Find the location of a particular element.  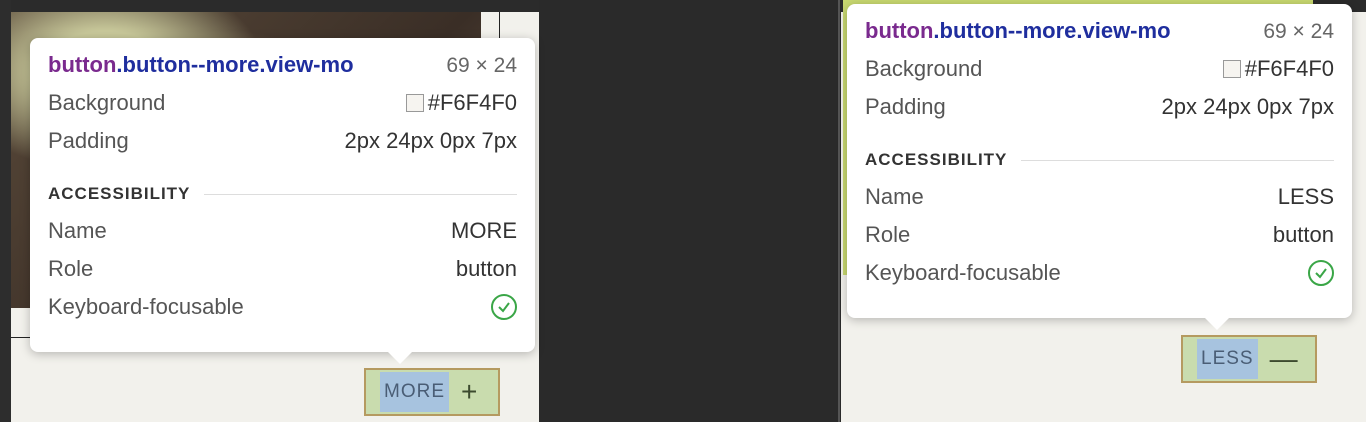

more-label: MORE is located at coordinates (414, 392).